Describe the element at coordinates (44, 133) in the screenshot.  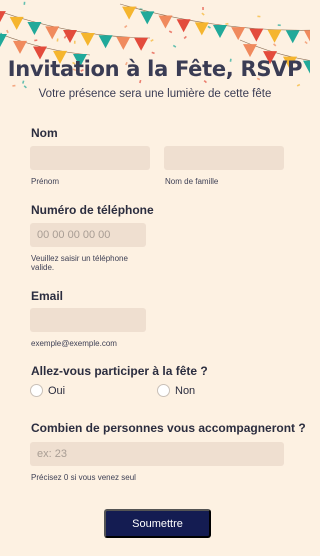
I see `name-label: Nom` at that location.